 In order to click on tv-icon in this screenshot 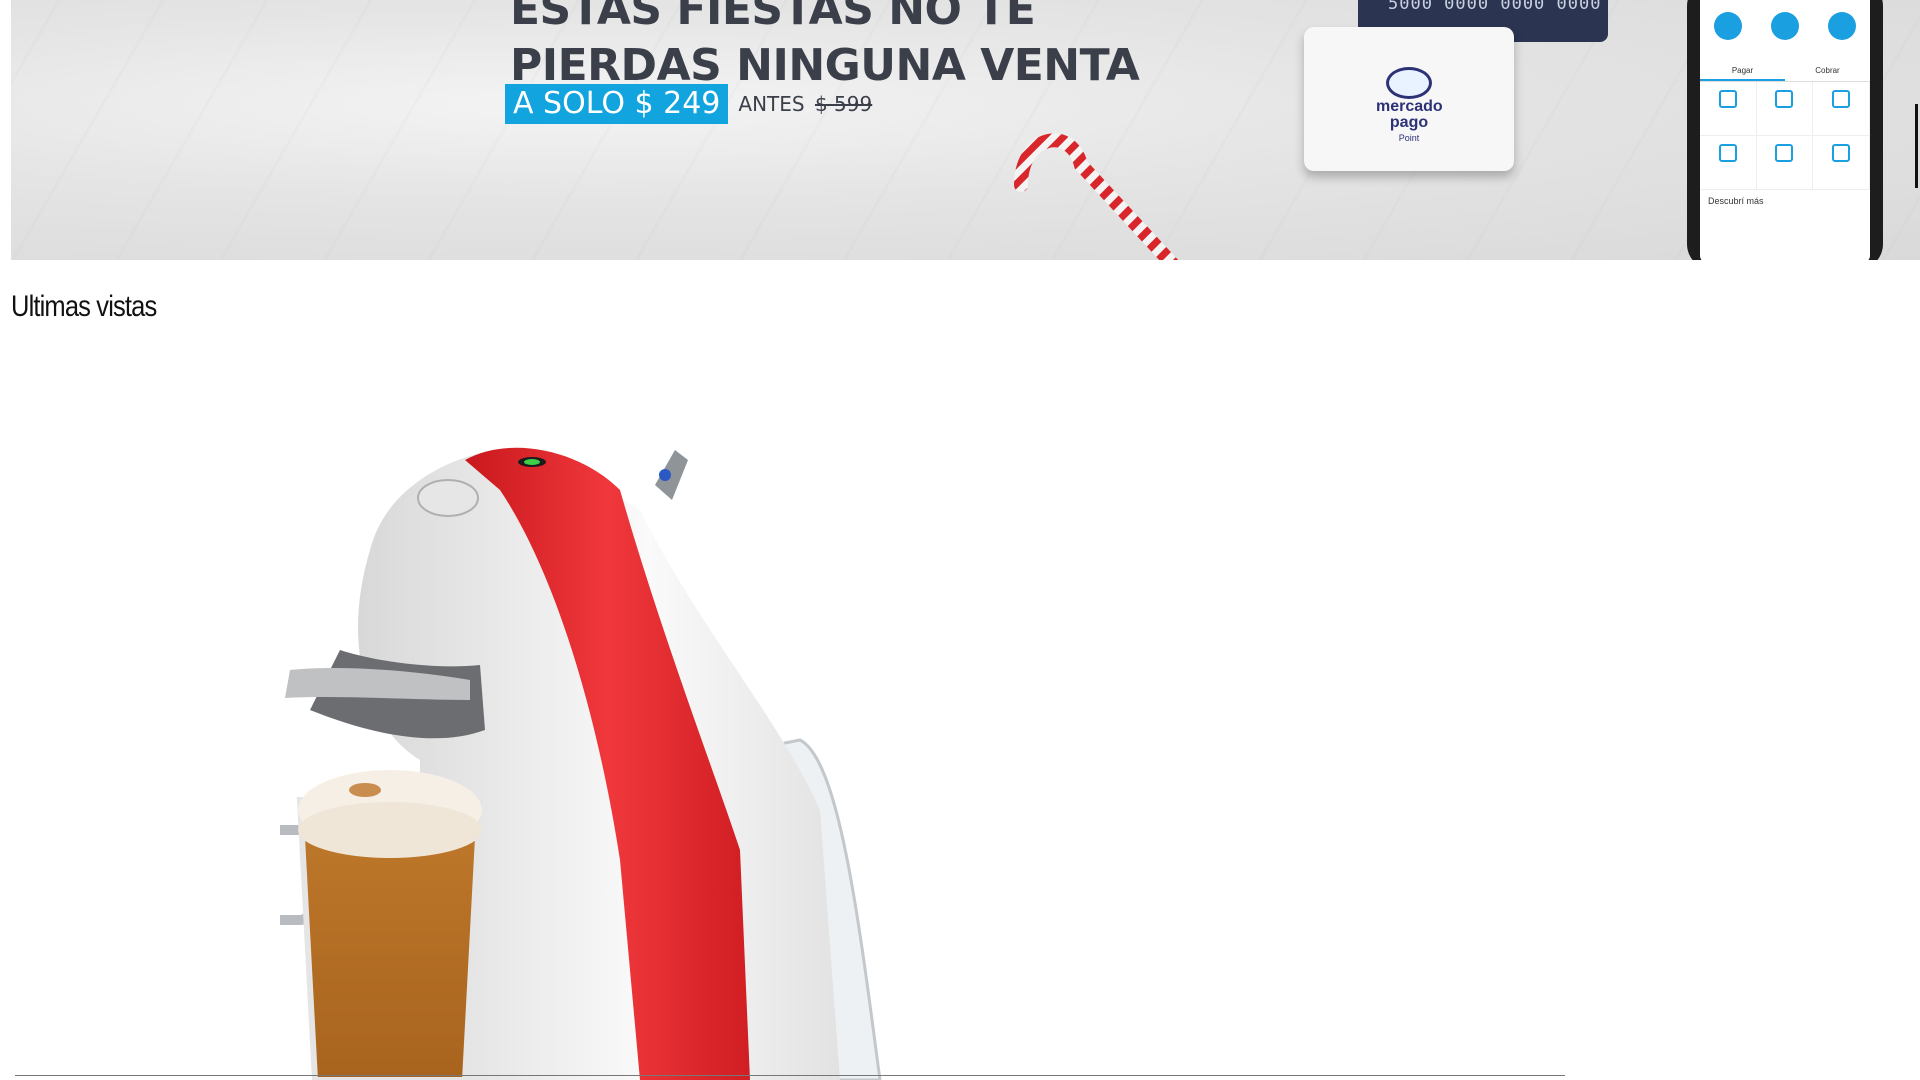, I will do `click(1784, 153)`.